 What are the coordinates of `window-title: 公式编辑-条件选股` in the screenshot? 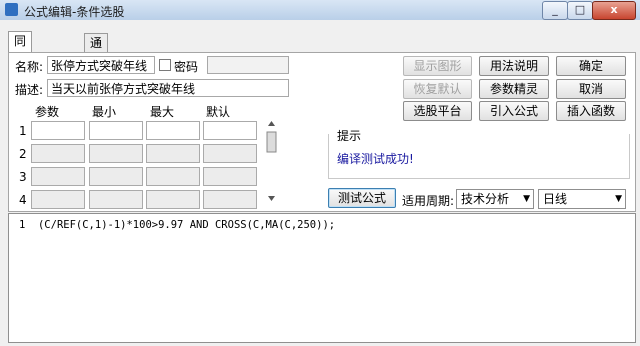 It's located at (74, 12).